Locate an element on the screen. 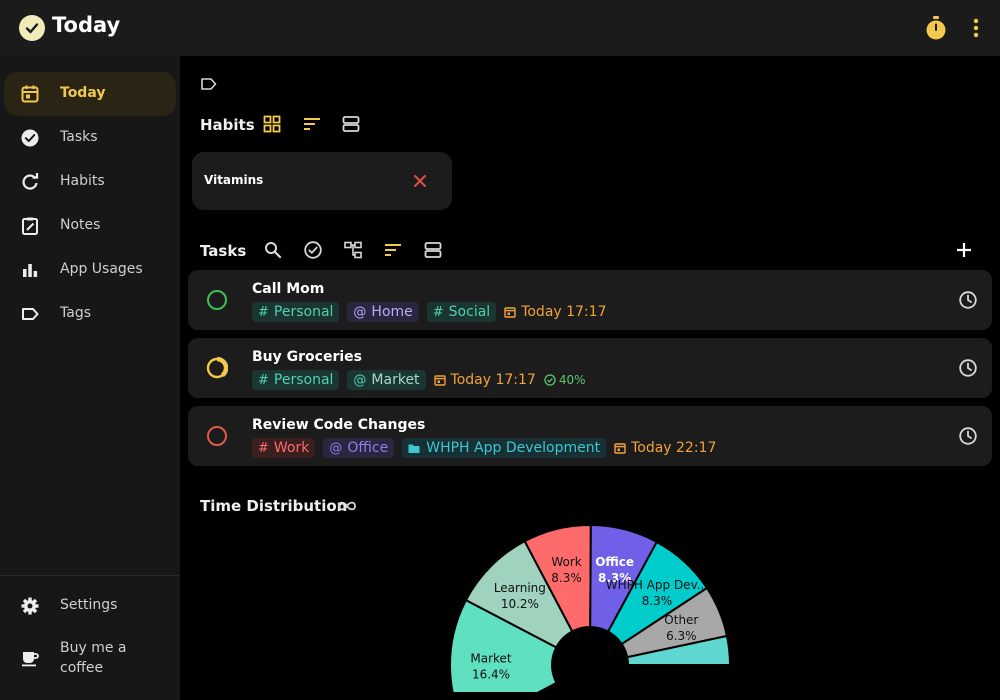 The height and width of the screenshot is (700, 1000). coffee-cup-icon is located at coordinates (30, 659).